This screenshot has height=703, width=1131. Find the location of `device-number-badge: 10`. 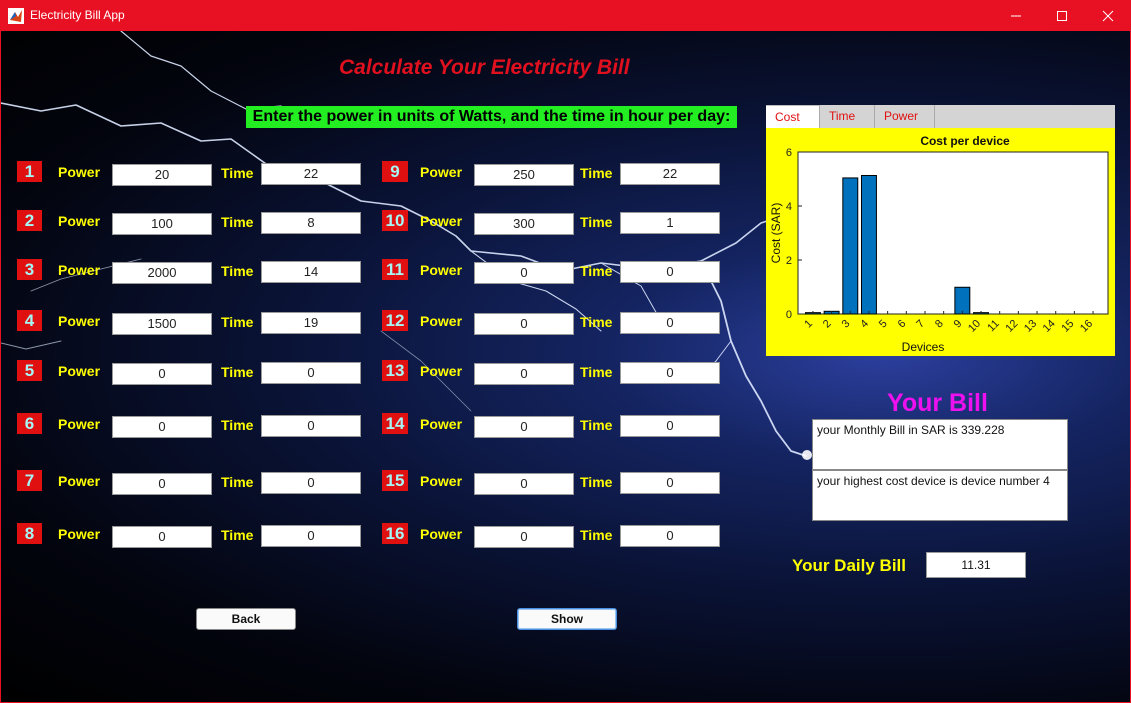

device-number-badge: 10 is located at coordinates (395, 220).